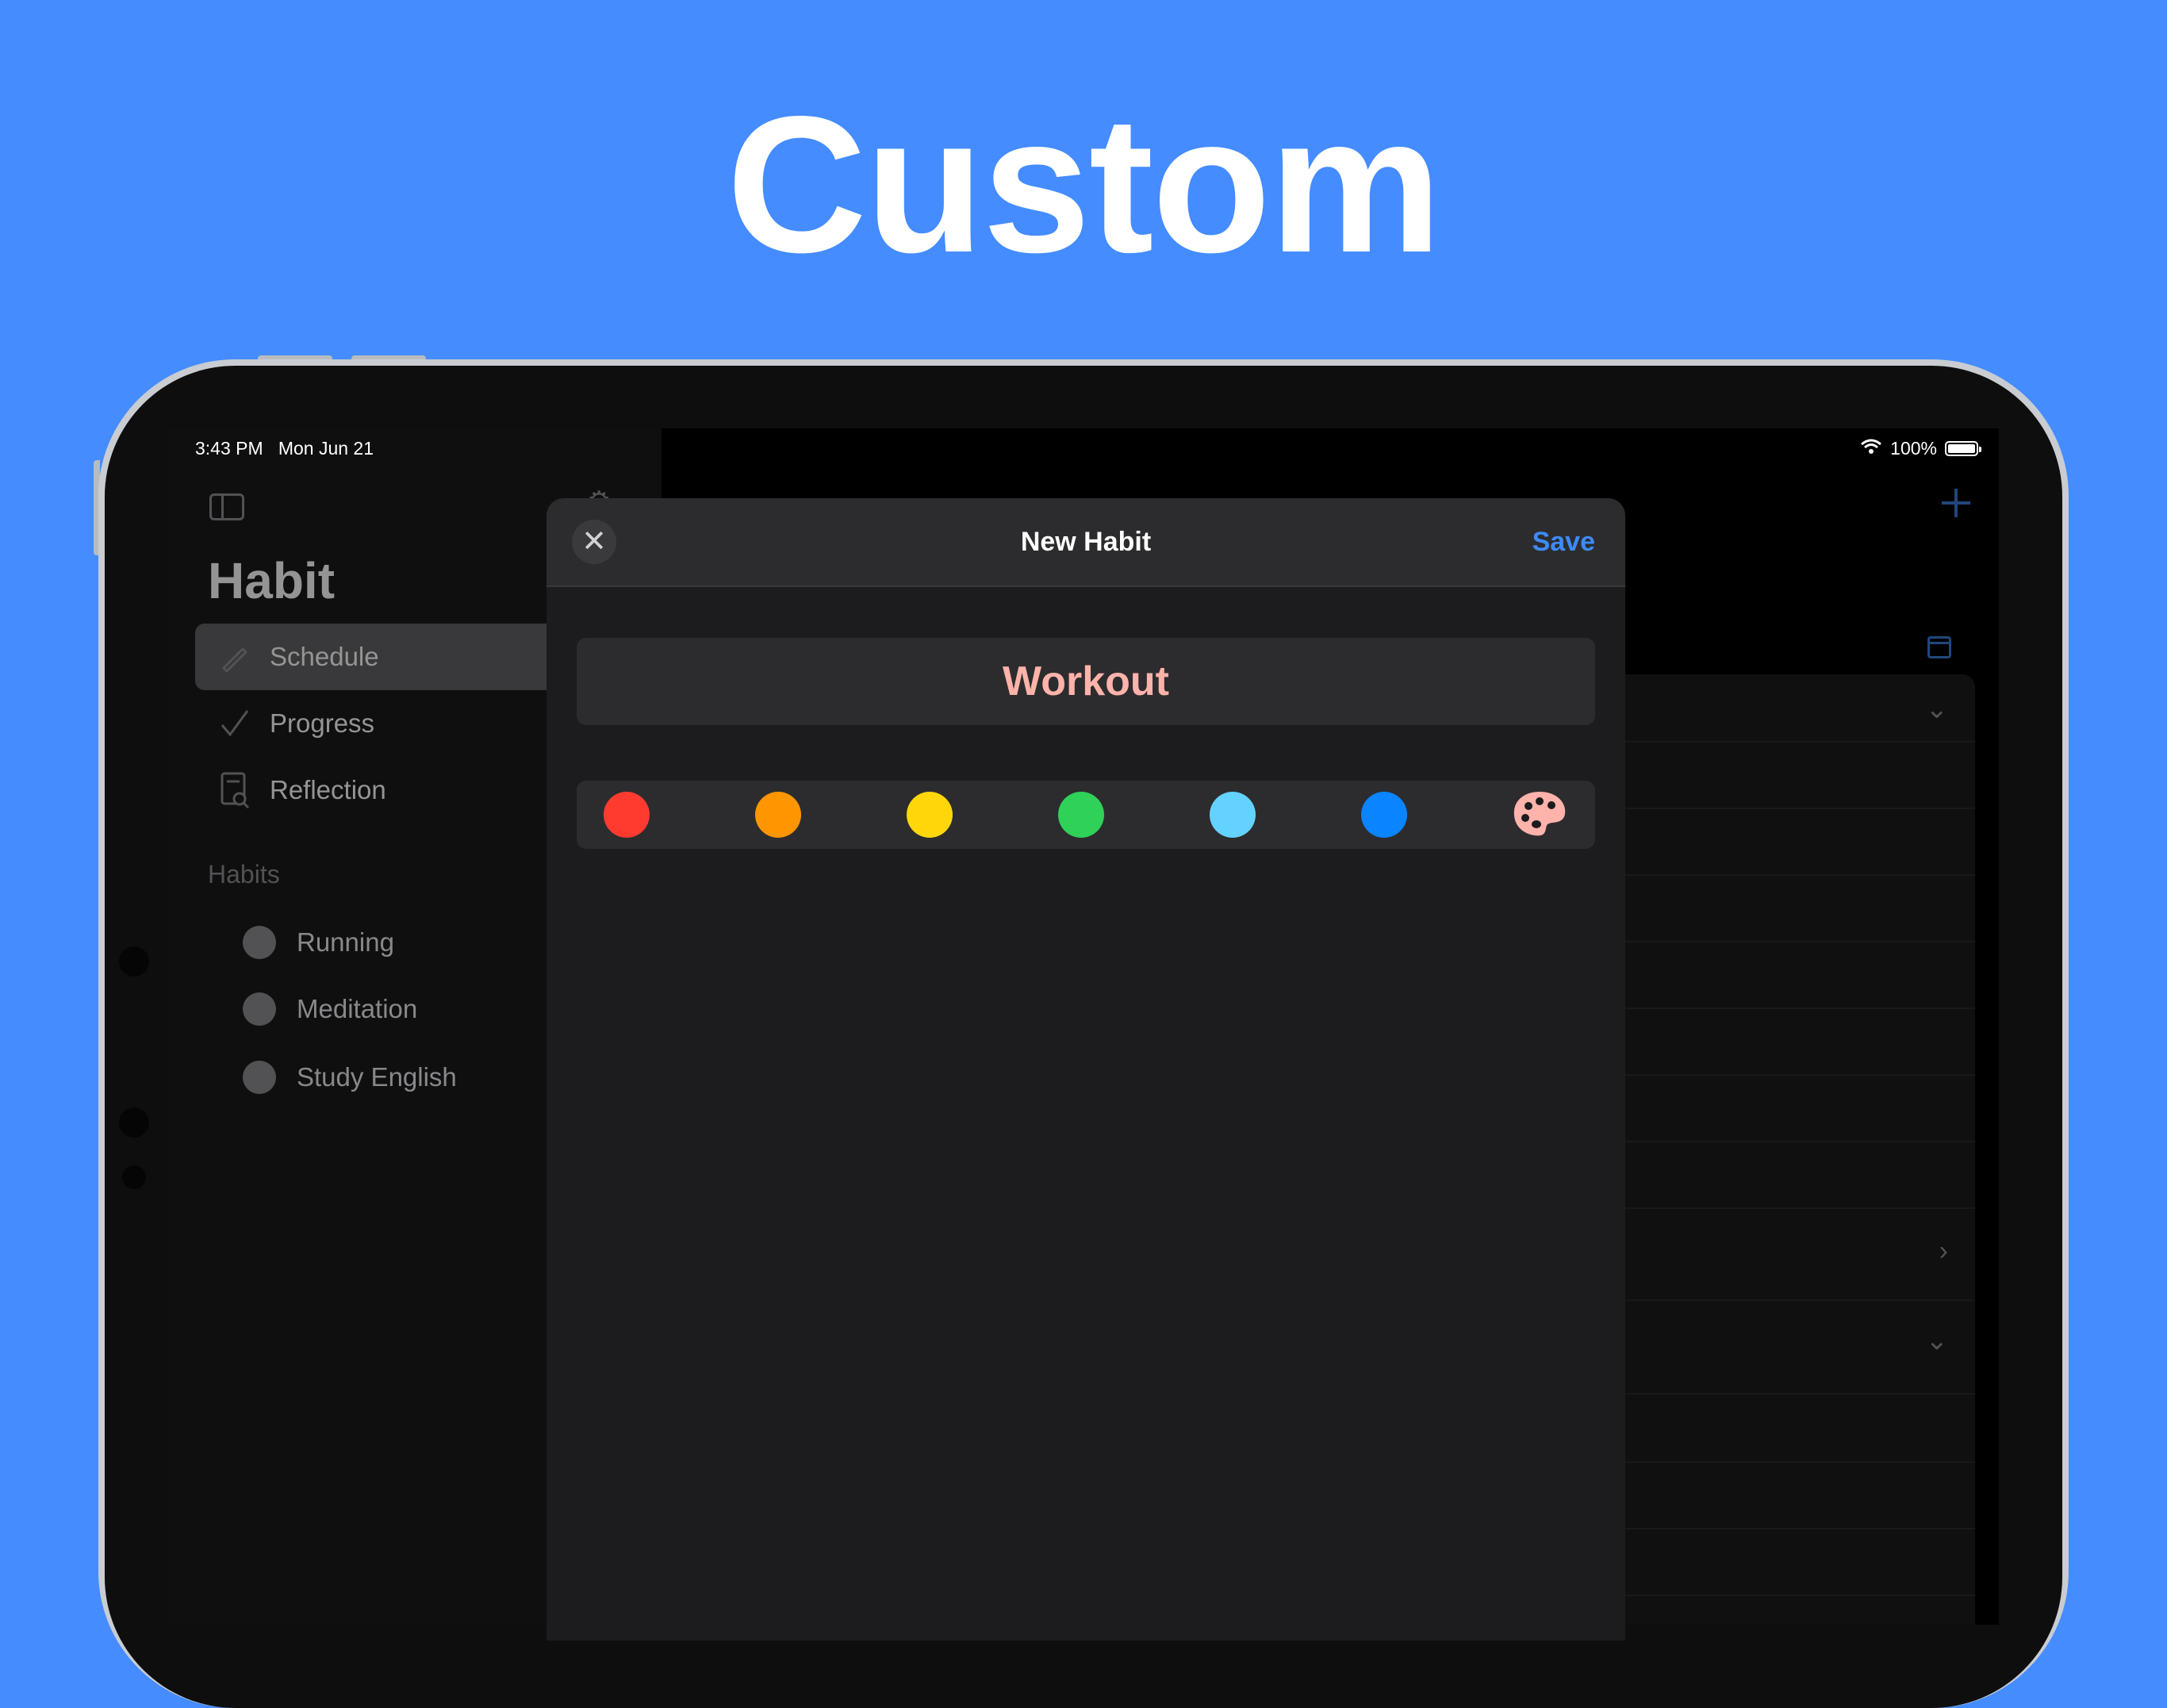 The image size is (2167, 1708). I want to click on save-button: Save, so click(1563, 541).